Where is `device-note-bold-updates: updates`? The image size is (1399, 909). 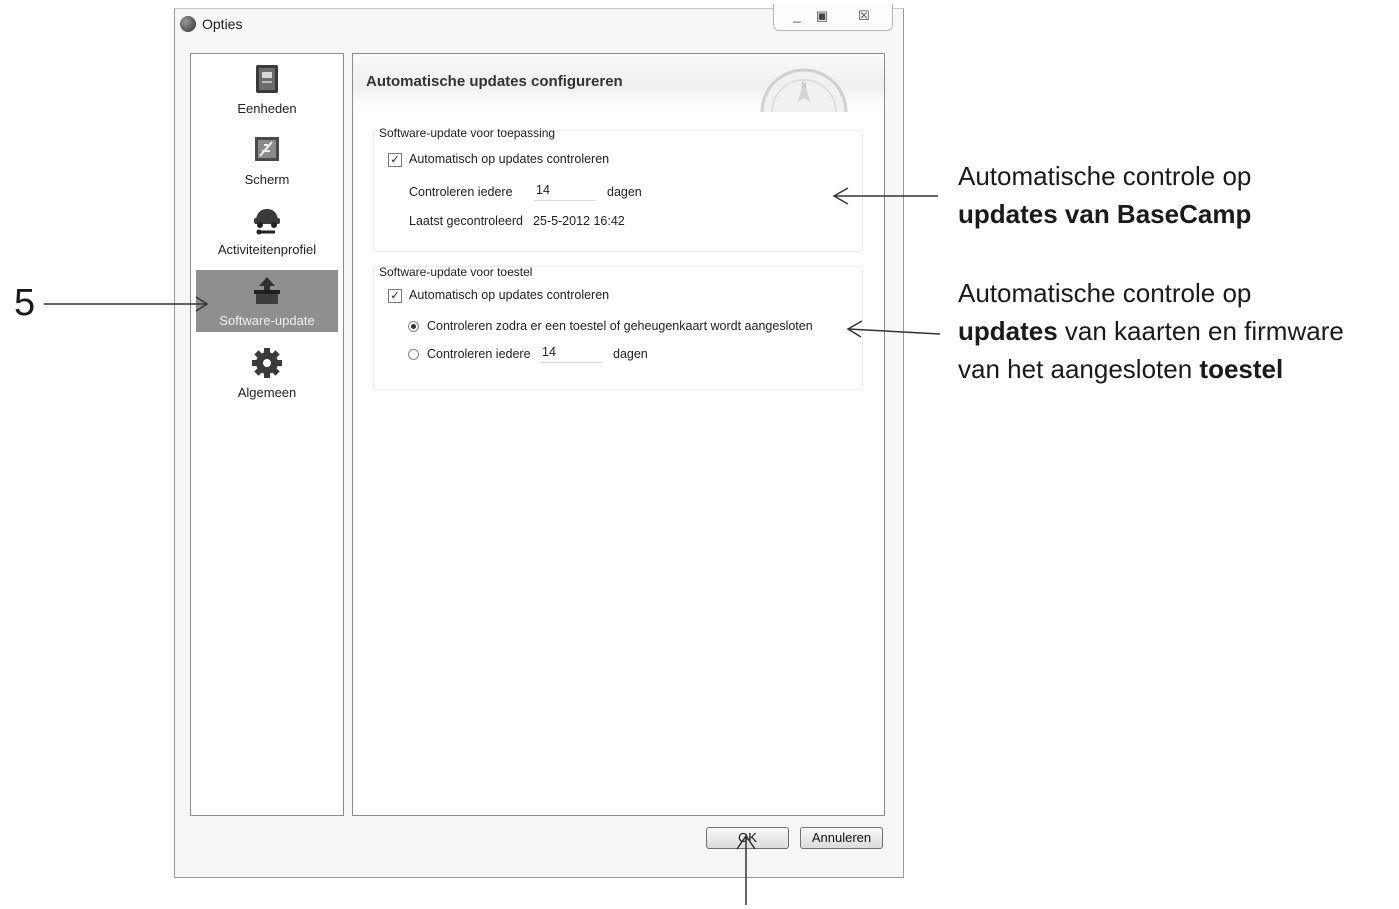
device-note-bold-updates: updates is located at coordinates (1008, 331).